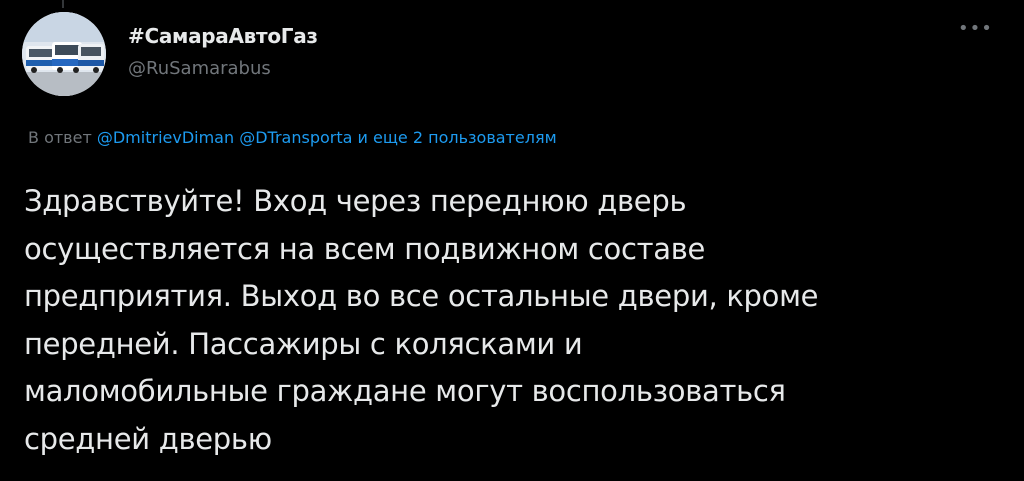 The height and width of the screenshot is (481, 1024). I want to click on avatar, so click(64, 54).